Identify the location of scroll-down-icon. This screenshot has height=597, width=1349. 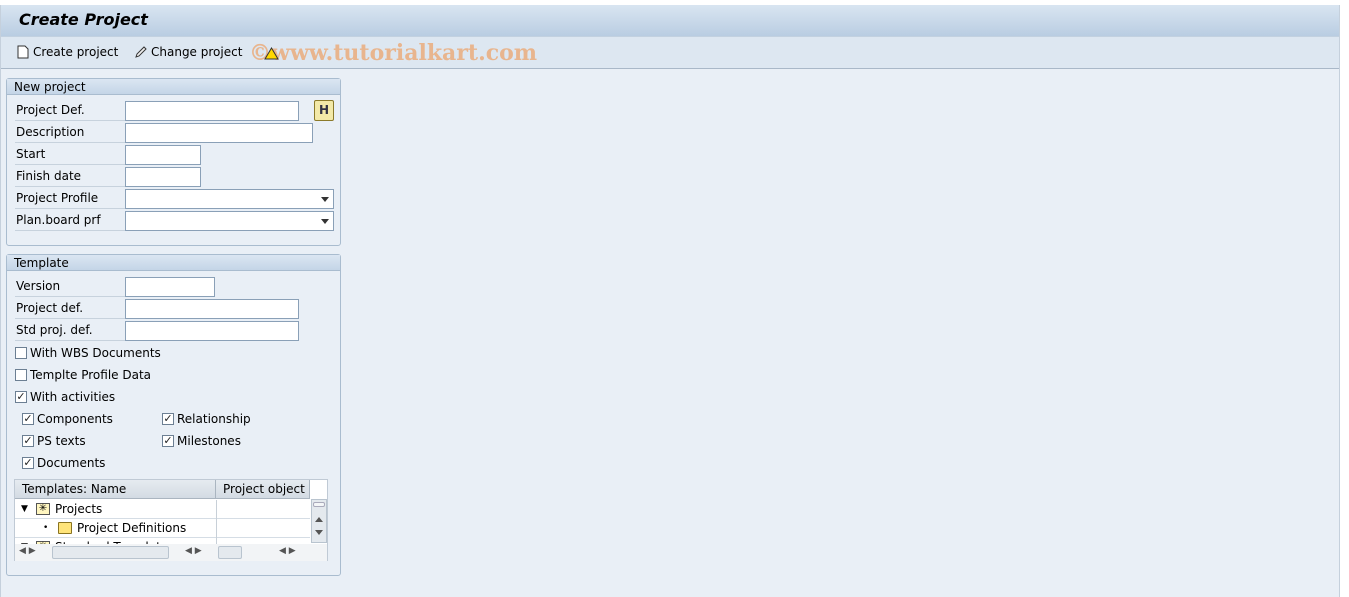
(319, 534).